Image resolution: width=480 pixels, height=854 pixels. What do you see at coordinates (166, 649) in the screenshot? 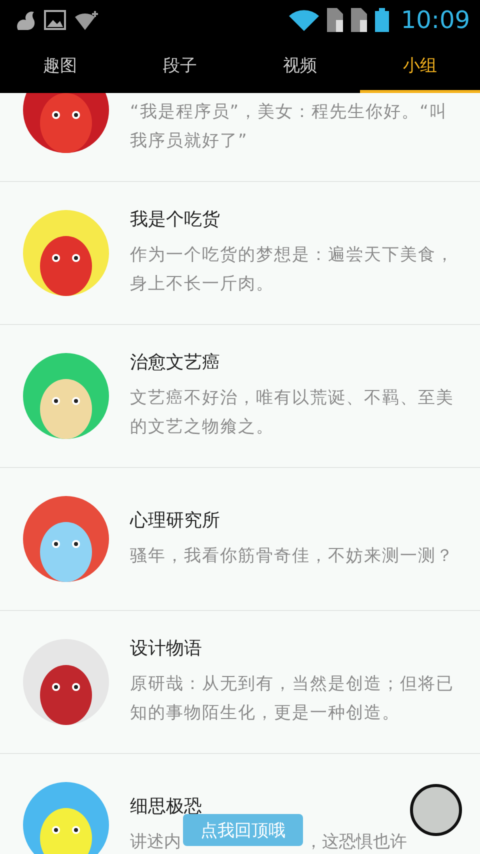
I see `group-title: 设计物语` at bounding box center [166, 649].